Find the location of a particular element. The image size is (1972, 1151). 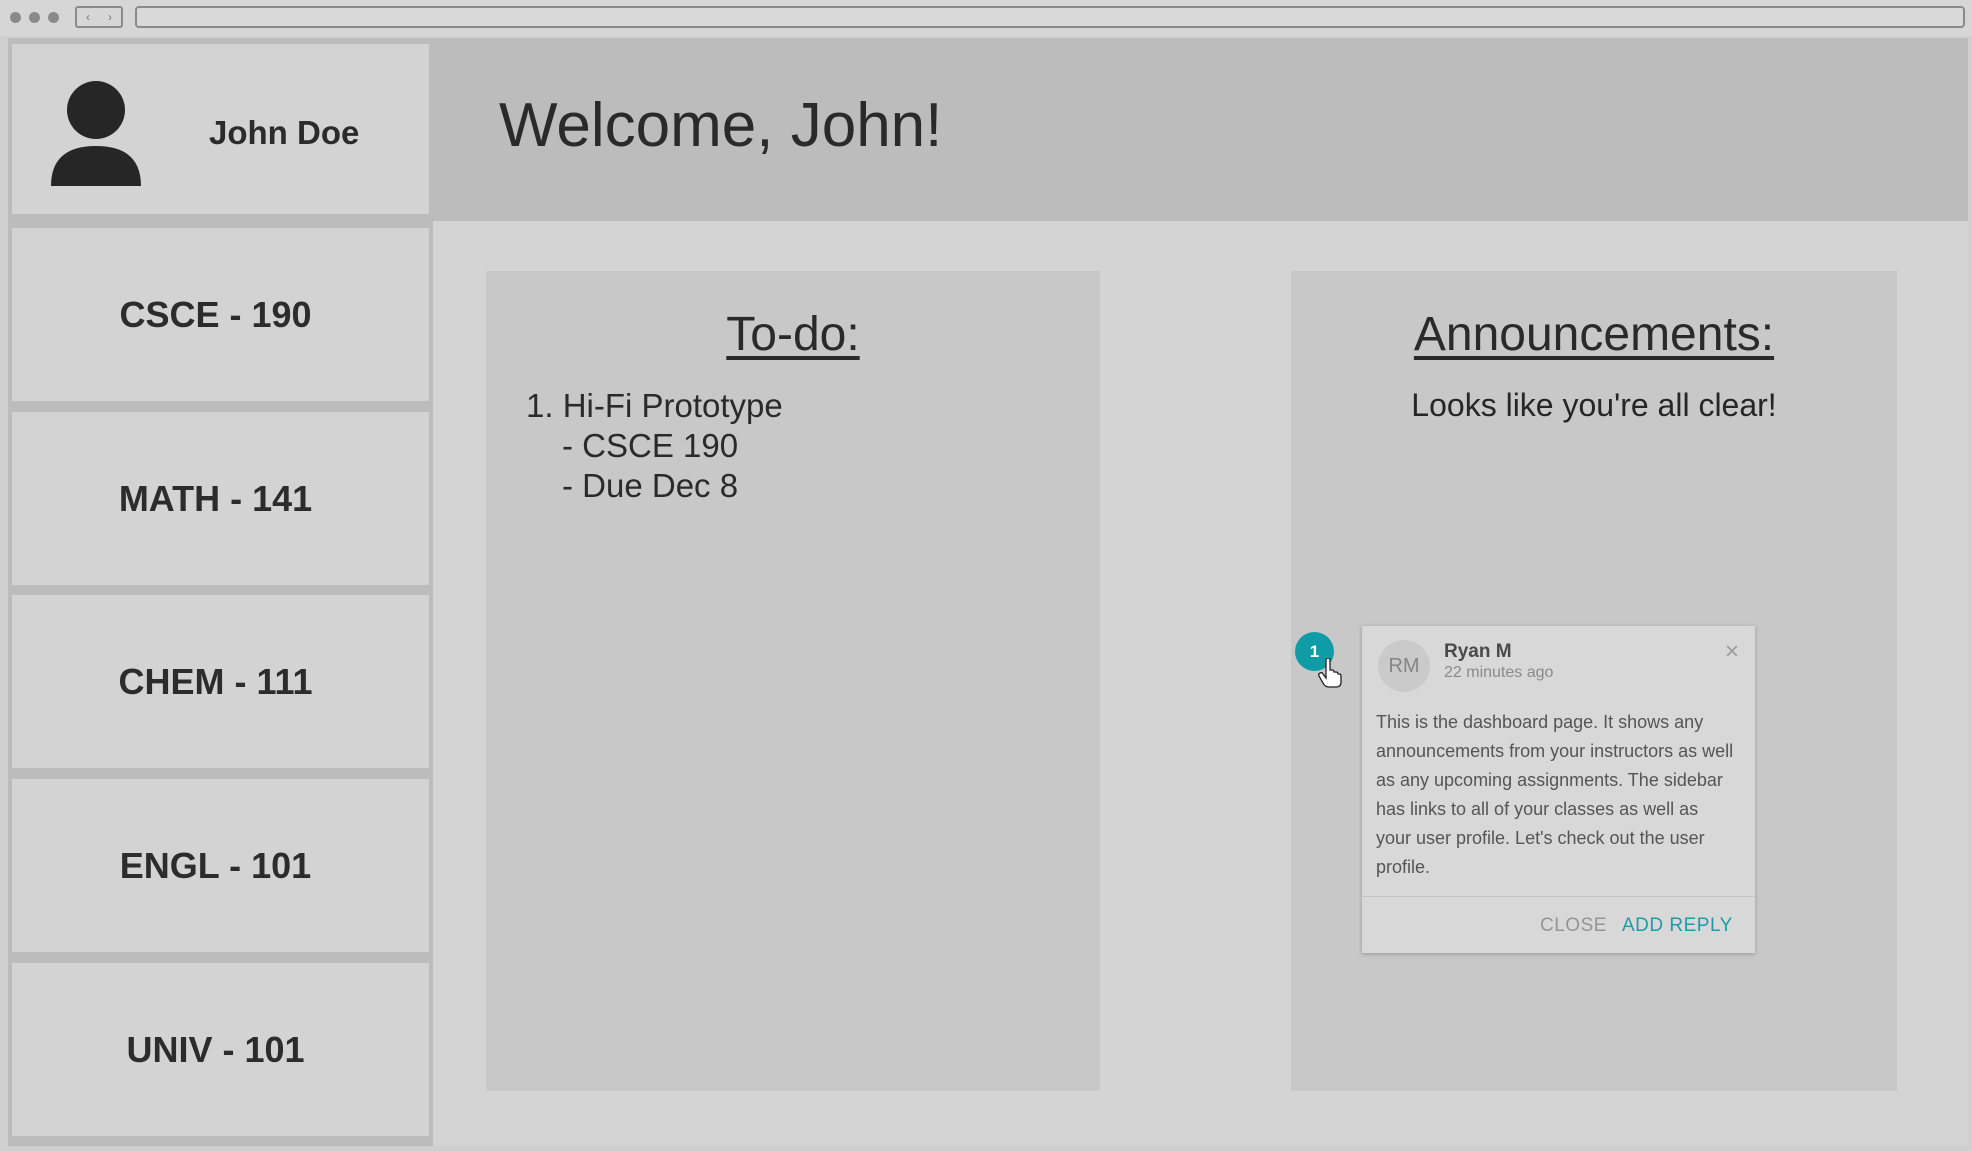

close-icon: × is located at coordinates (1732, 652).